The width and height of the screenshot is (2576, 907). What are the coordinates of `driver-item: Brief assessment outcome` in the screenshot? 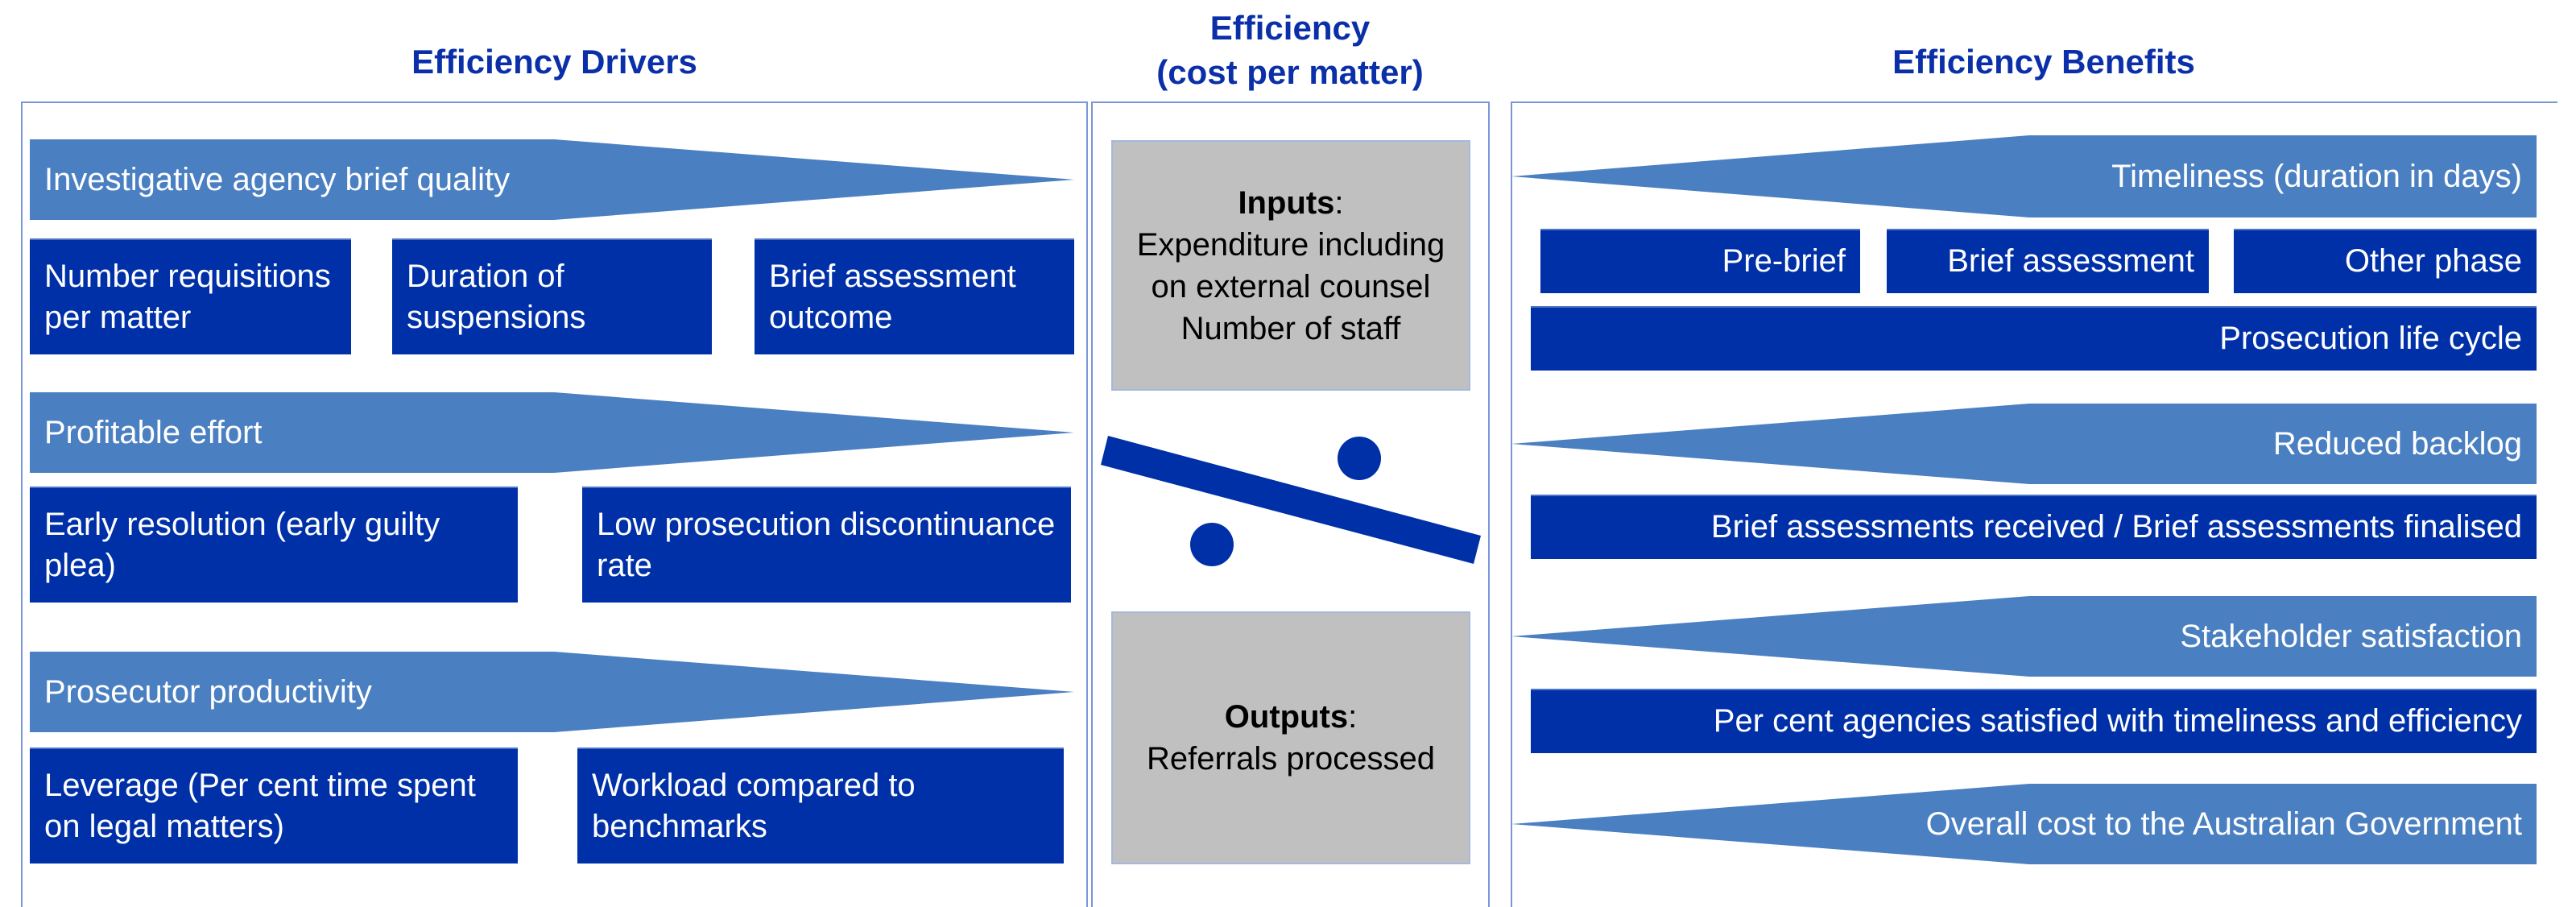 It's located at (915, 296).